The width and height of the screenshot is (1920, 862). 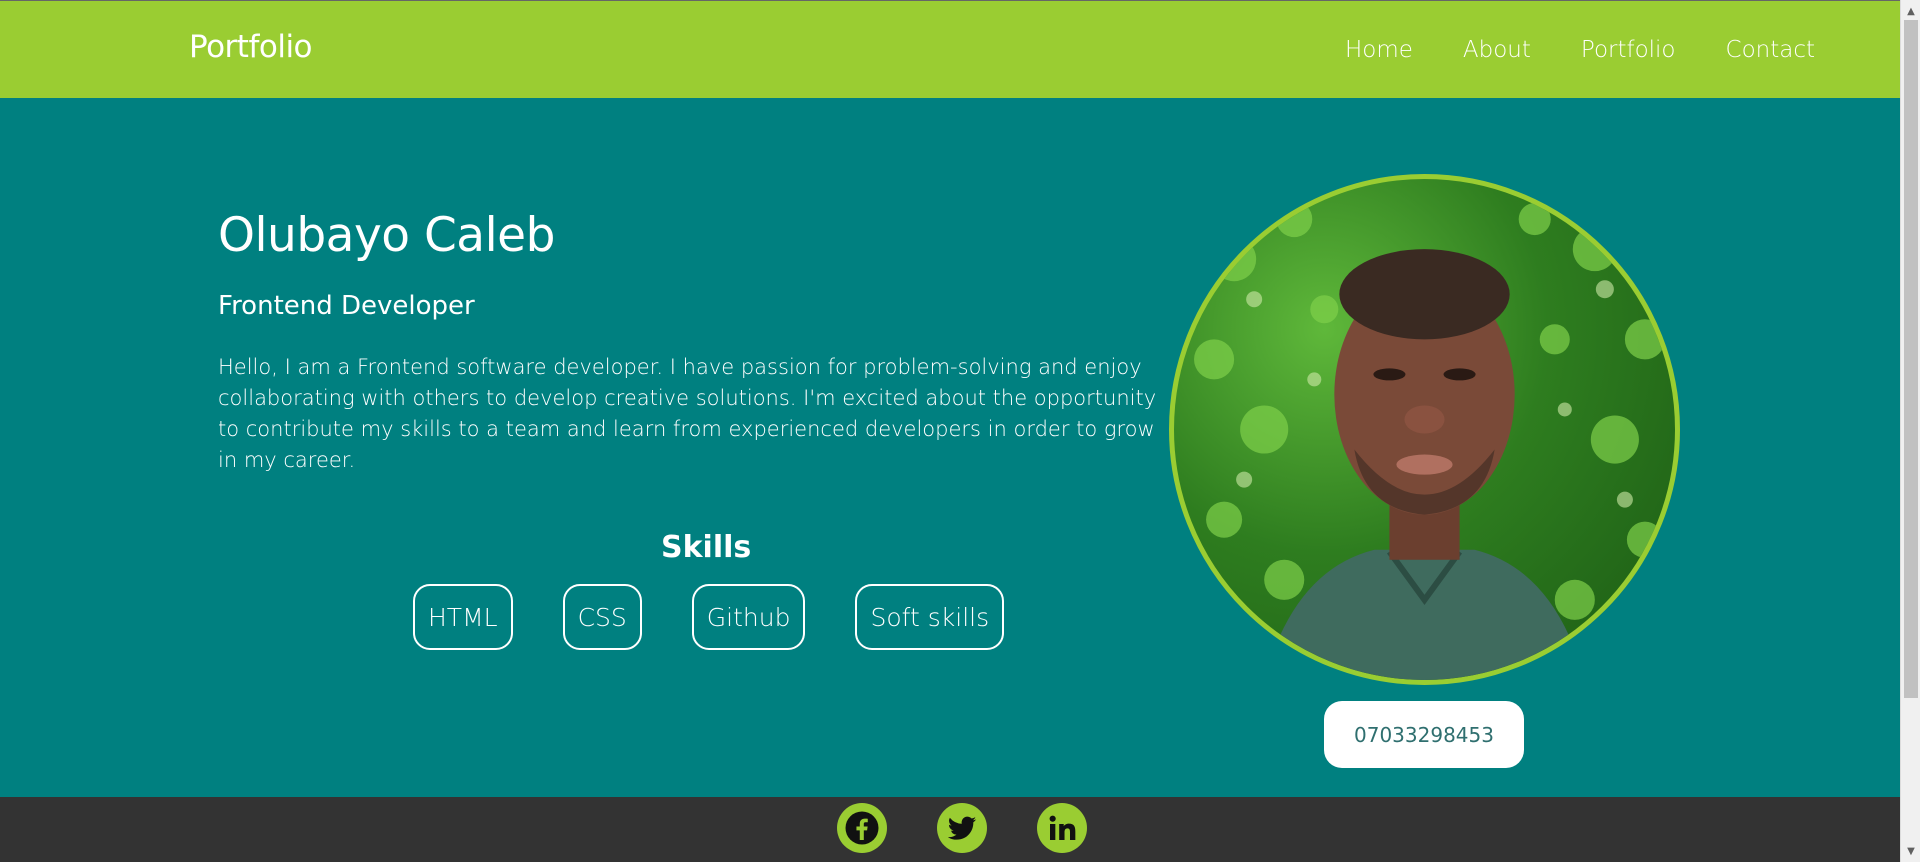 What do you see at coordinates (346, 306) in the screenshot?
I see `hero-role: Frontend Developer` at bounding box center [346, 306].